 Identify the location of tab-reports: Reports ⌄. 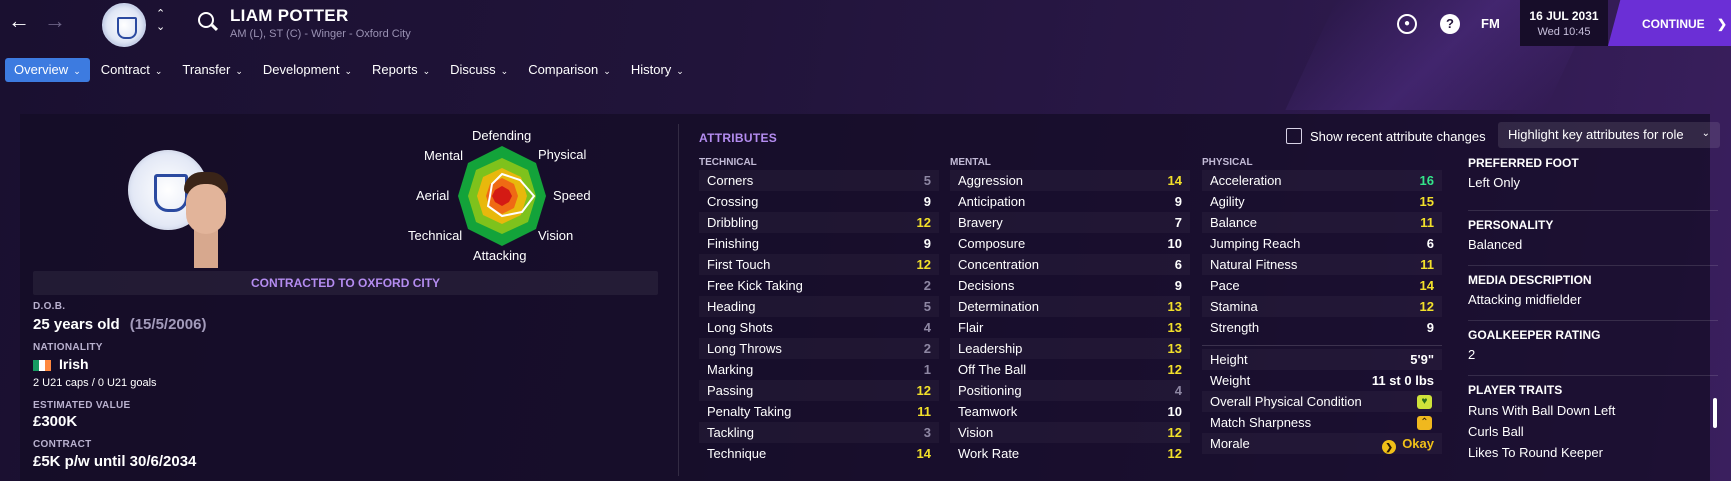
(401, 70).